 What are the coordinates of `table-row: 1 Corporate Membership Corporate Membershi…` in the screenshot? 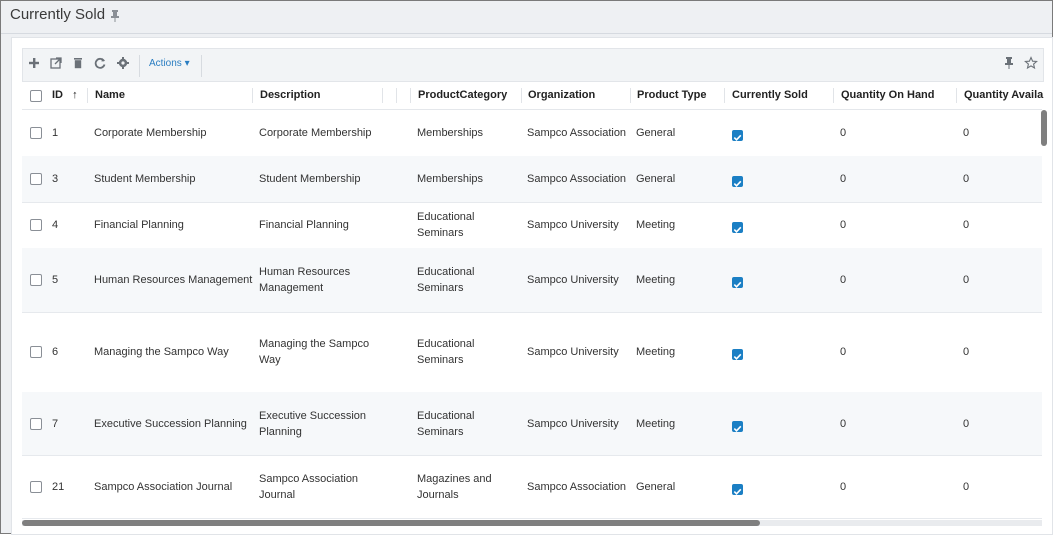 It's located at (532, 133).